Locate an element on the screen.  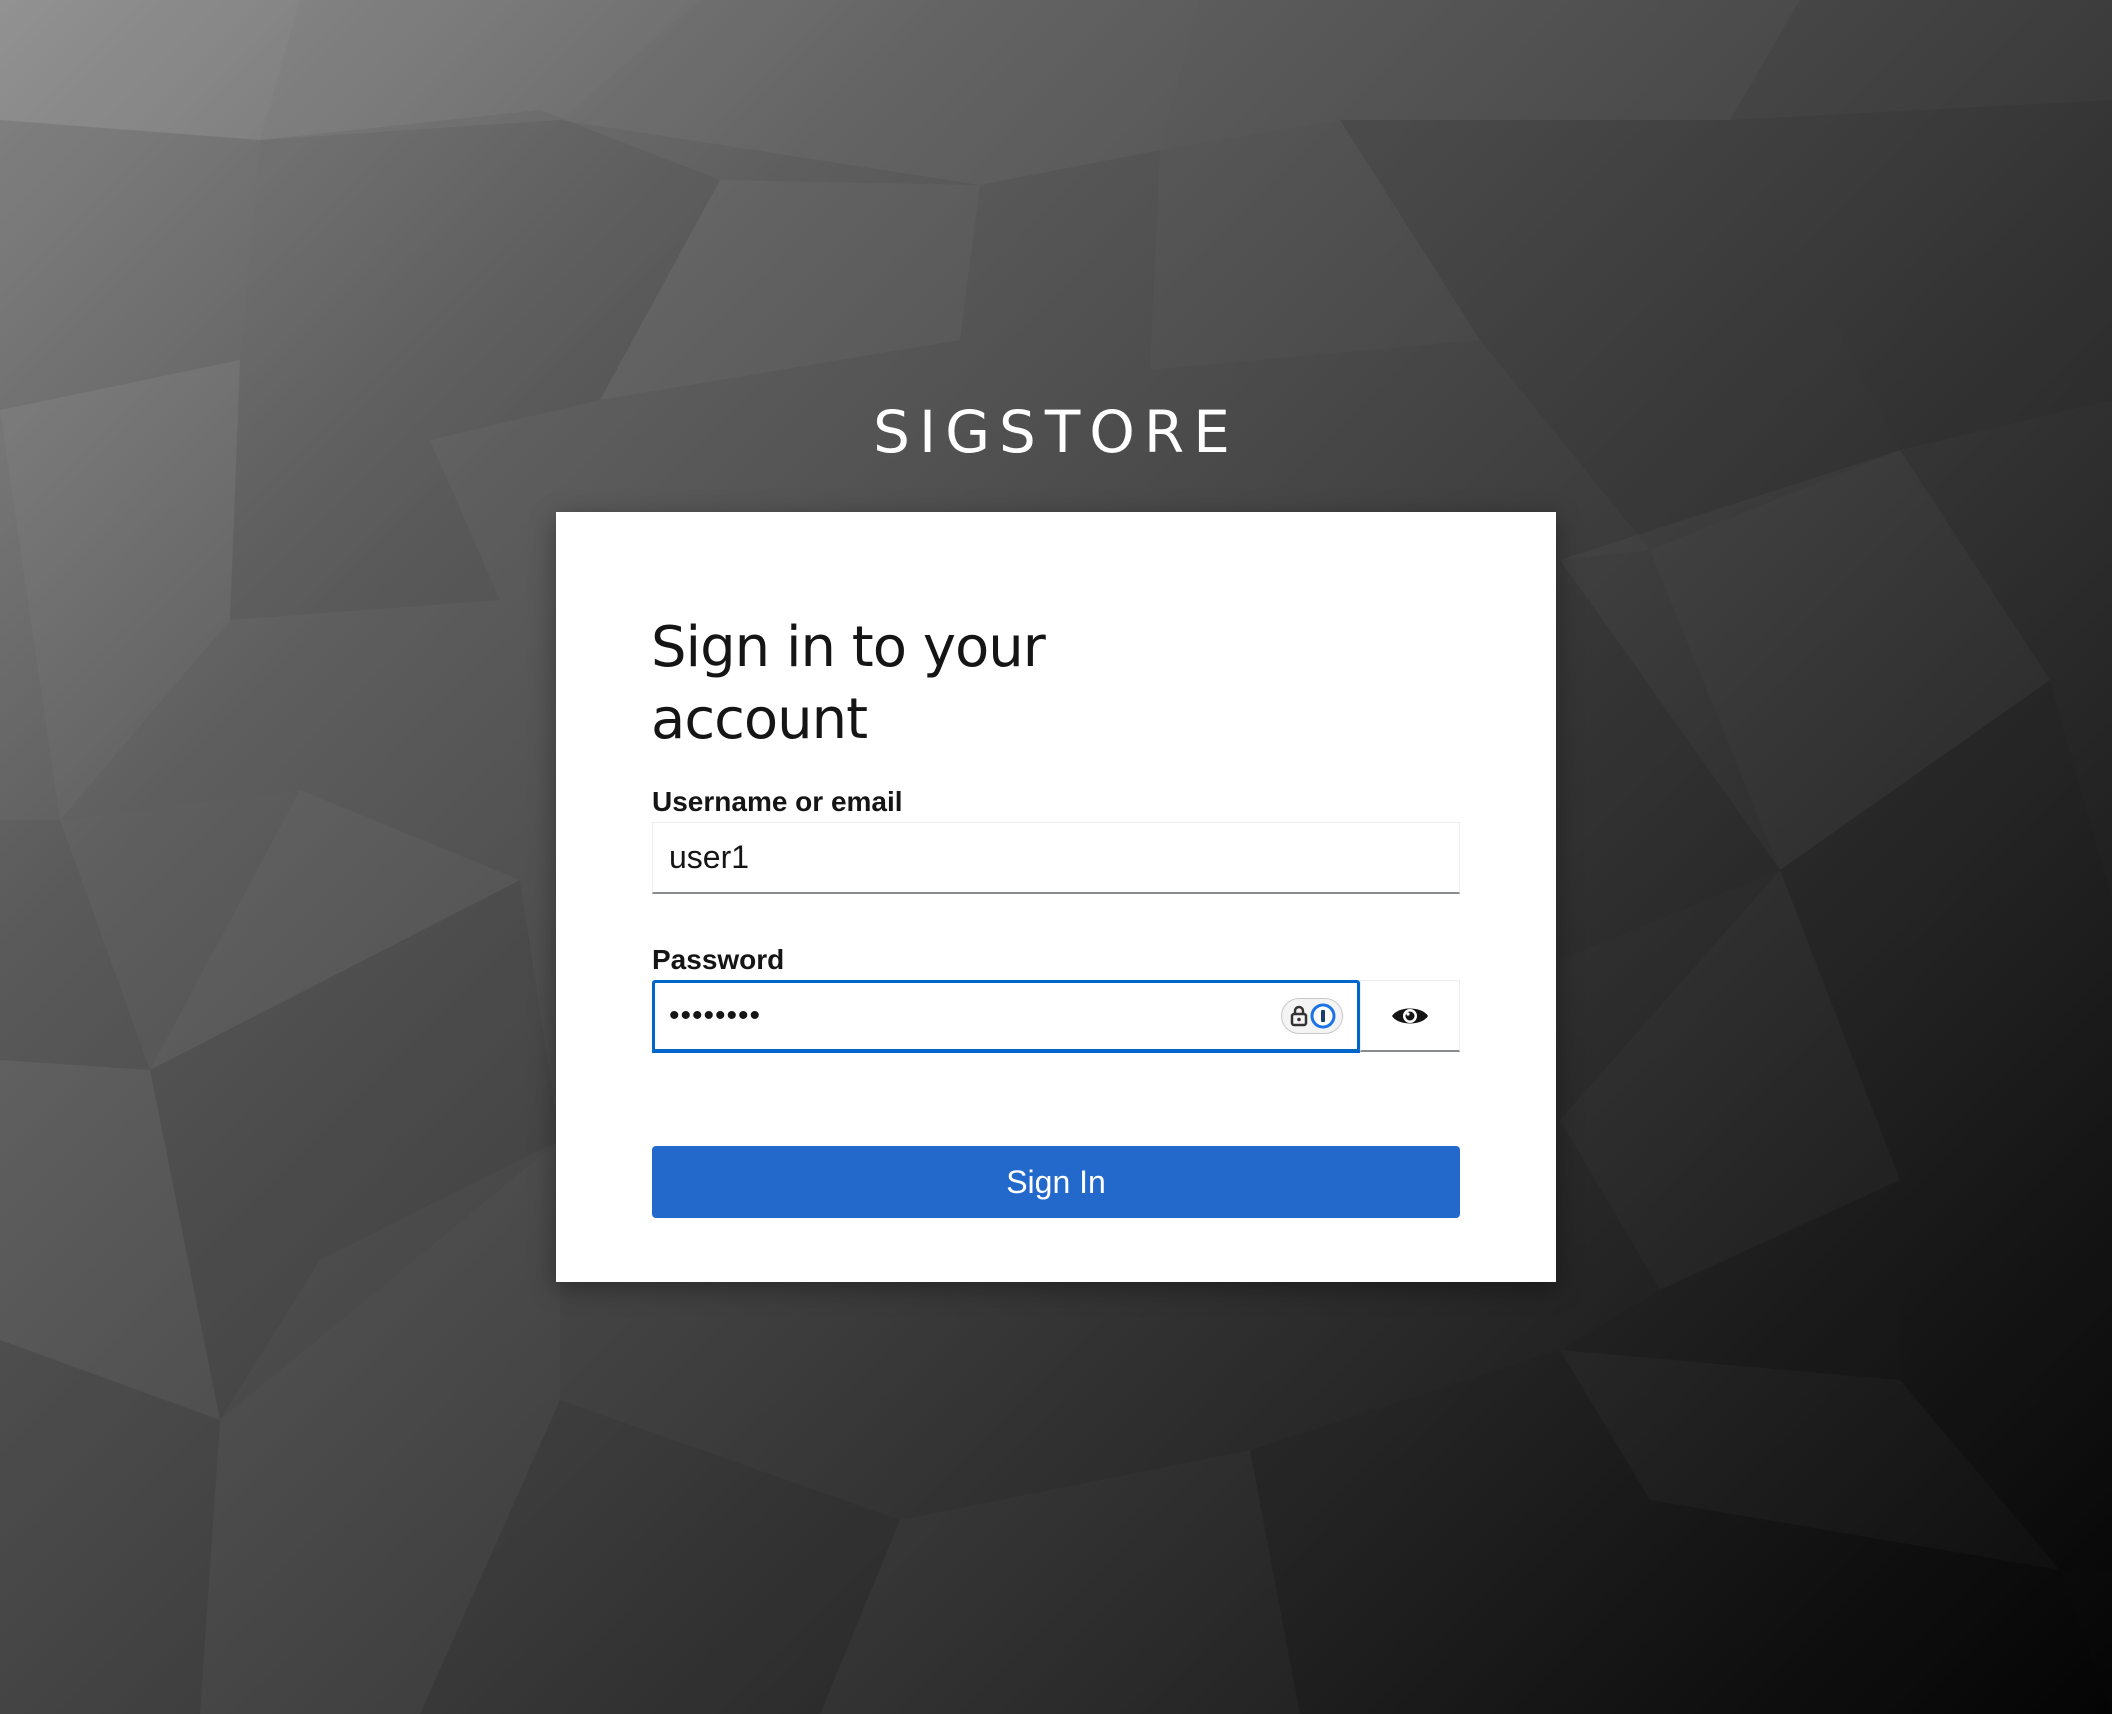
username-field: user1 is located at coordinates (1056, 858).